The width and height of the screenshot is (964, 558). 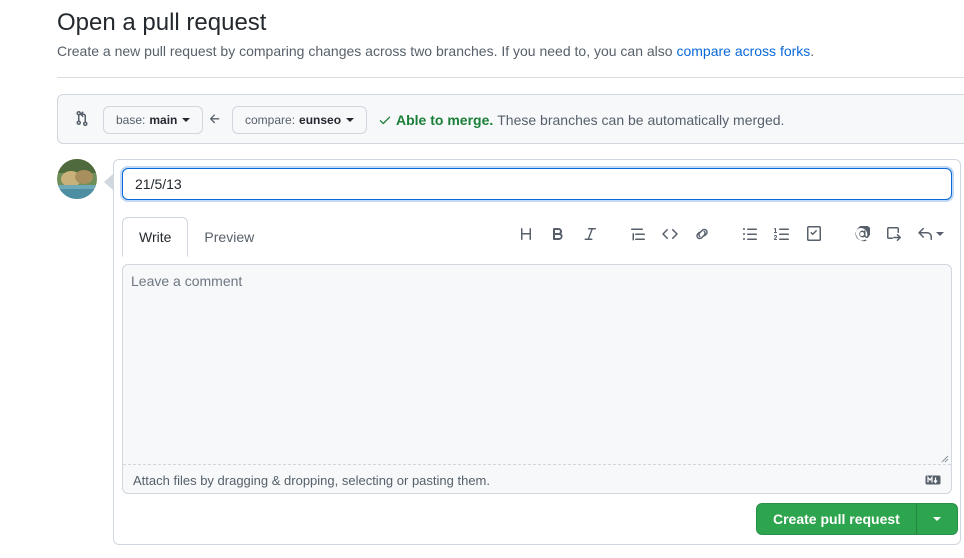 What do you see at coordinates (933, 480) in the screenshot?
I see `markdown-icon` at bounding box center [933, 480].